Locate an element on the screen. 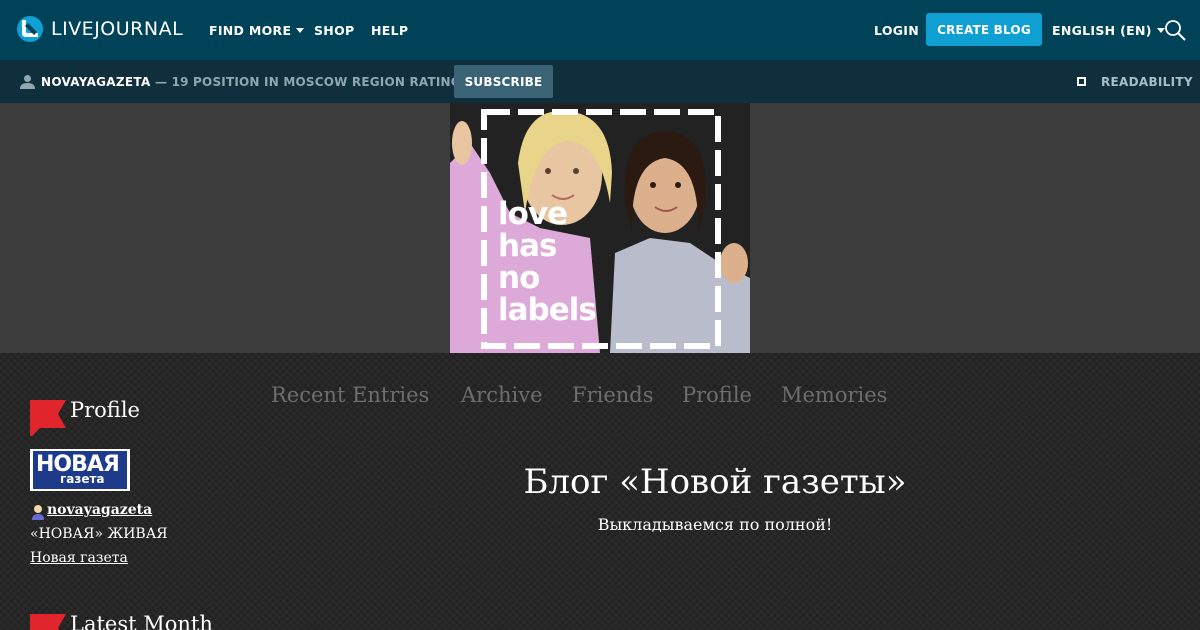  chevron-down-icon is located at coordinates (300, 30).